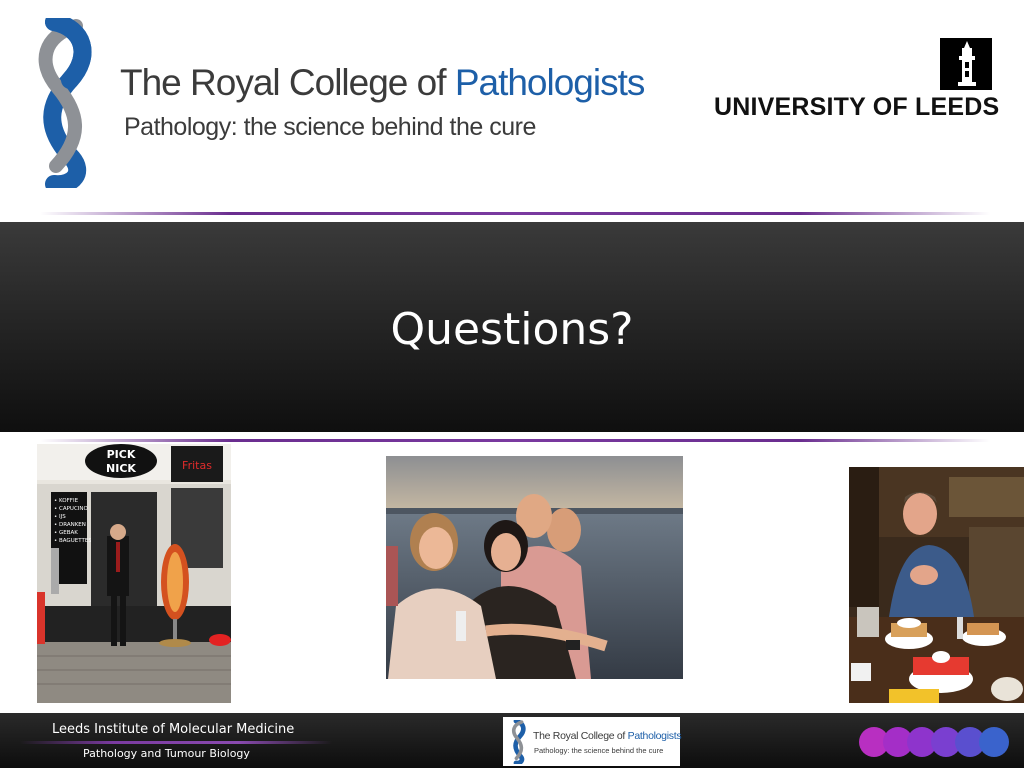 The width and height of the screenshot is (1024, 768). I want to click on slide-title: Questions?, so click(512, 329).